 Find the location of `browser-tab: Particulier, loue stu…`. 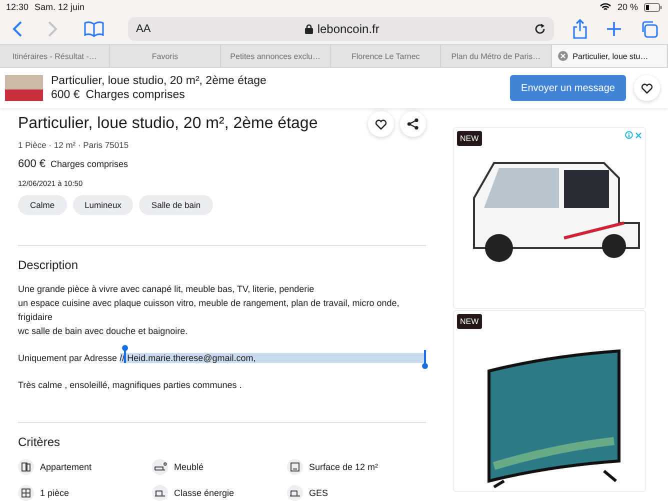

browser-tab: Particulier, loue stu… is located at coordinates (610, 56).